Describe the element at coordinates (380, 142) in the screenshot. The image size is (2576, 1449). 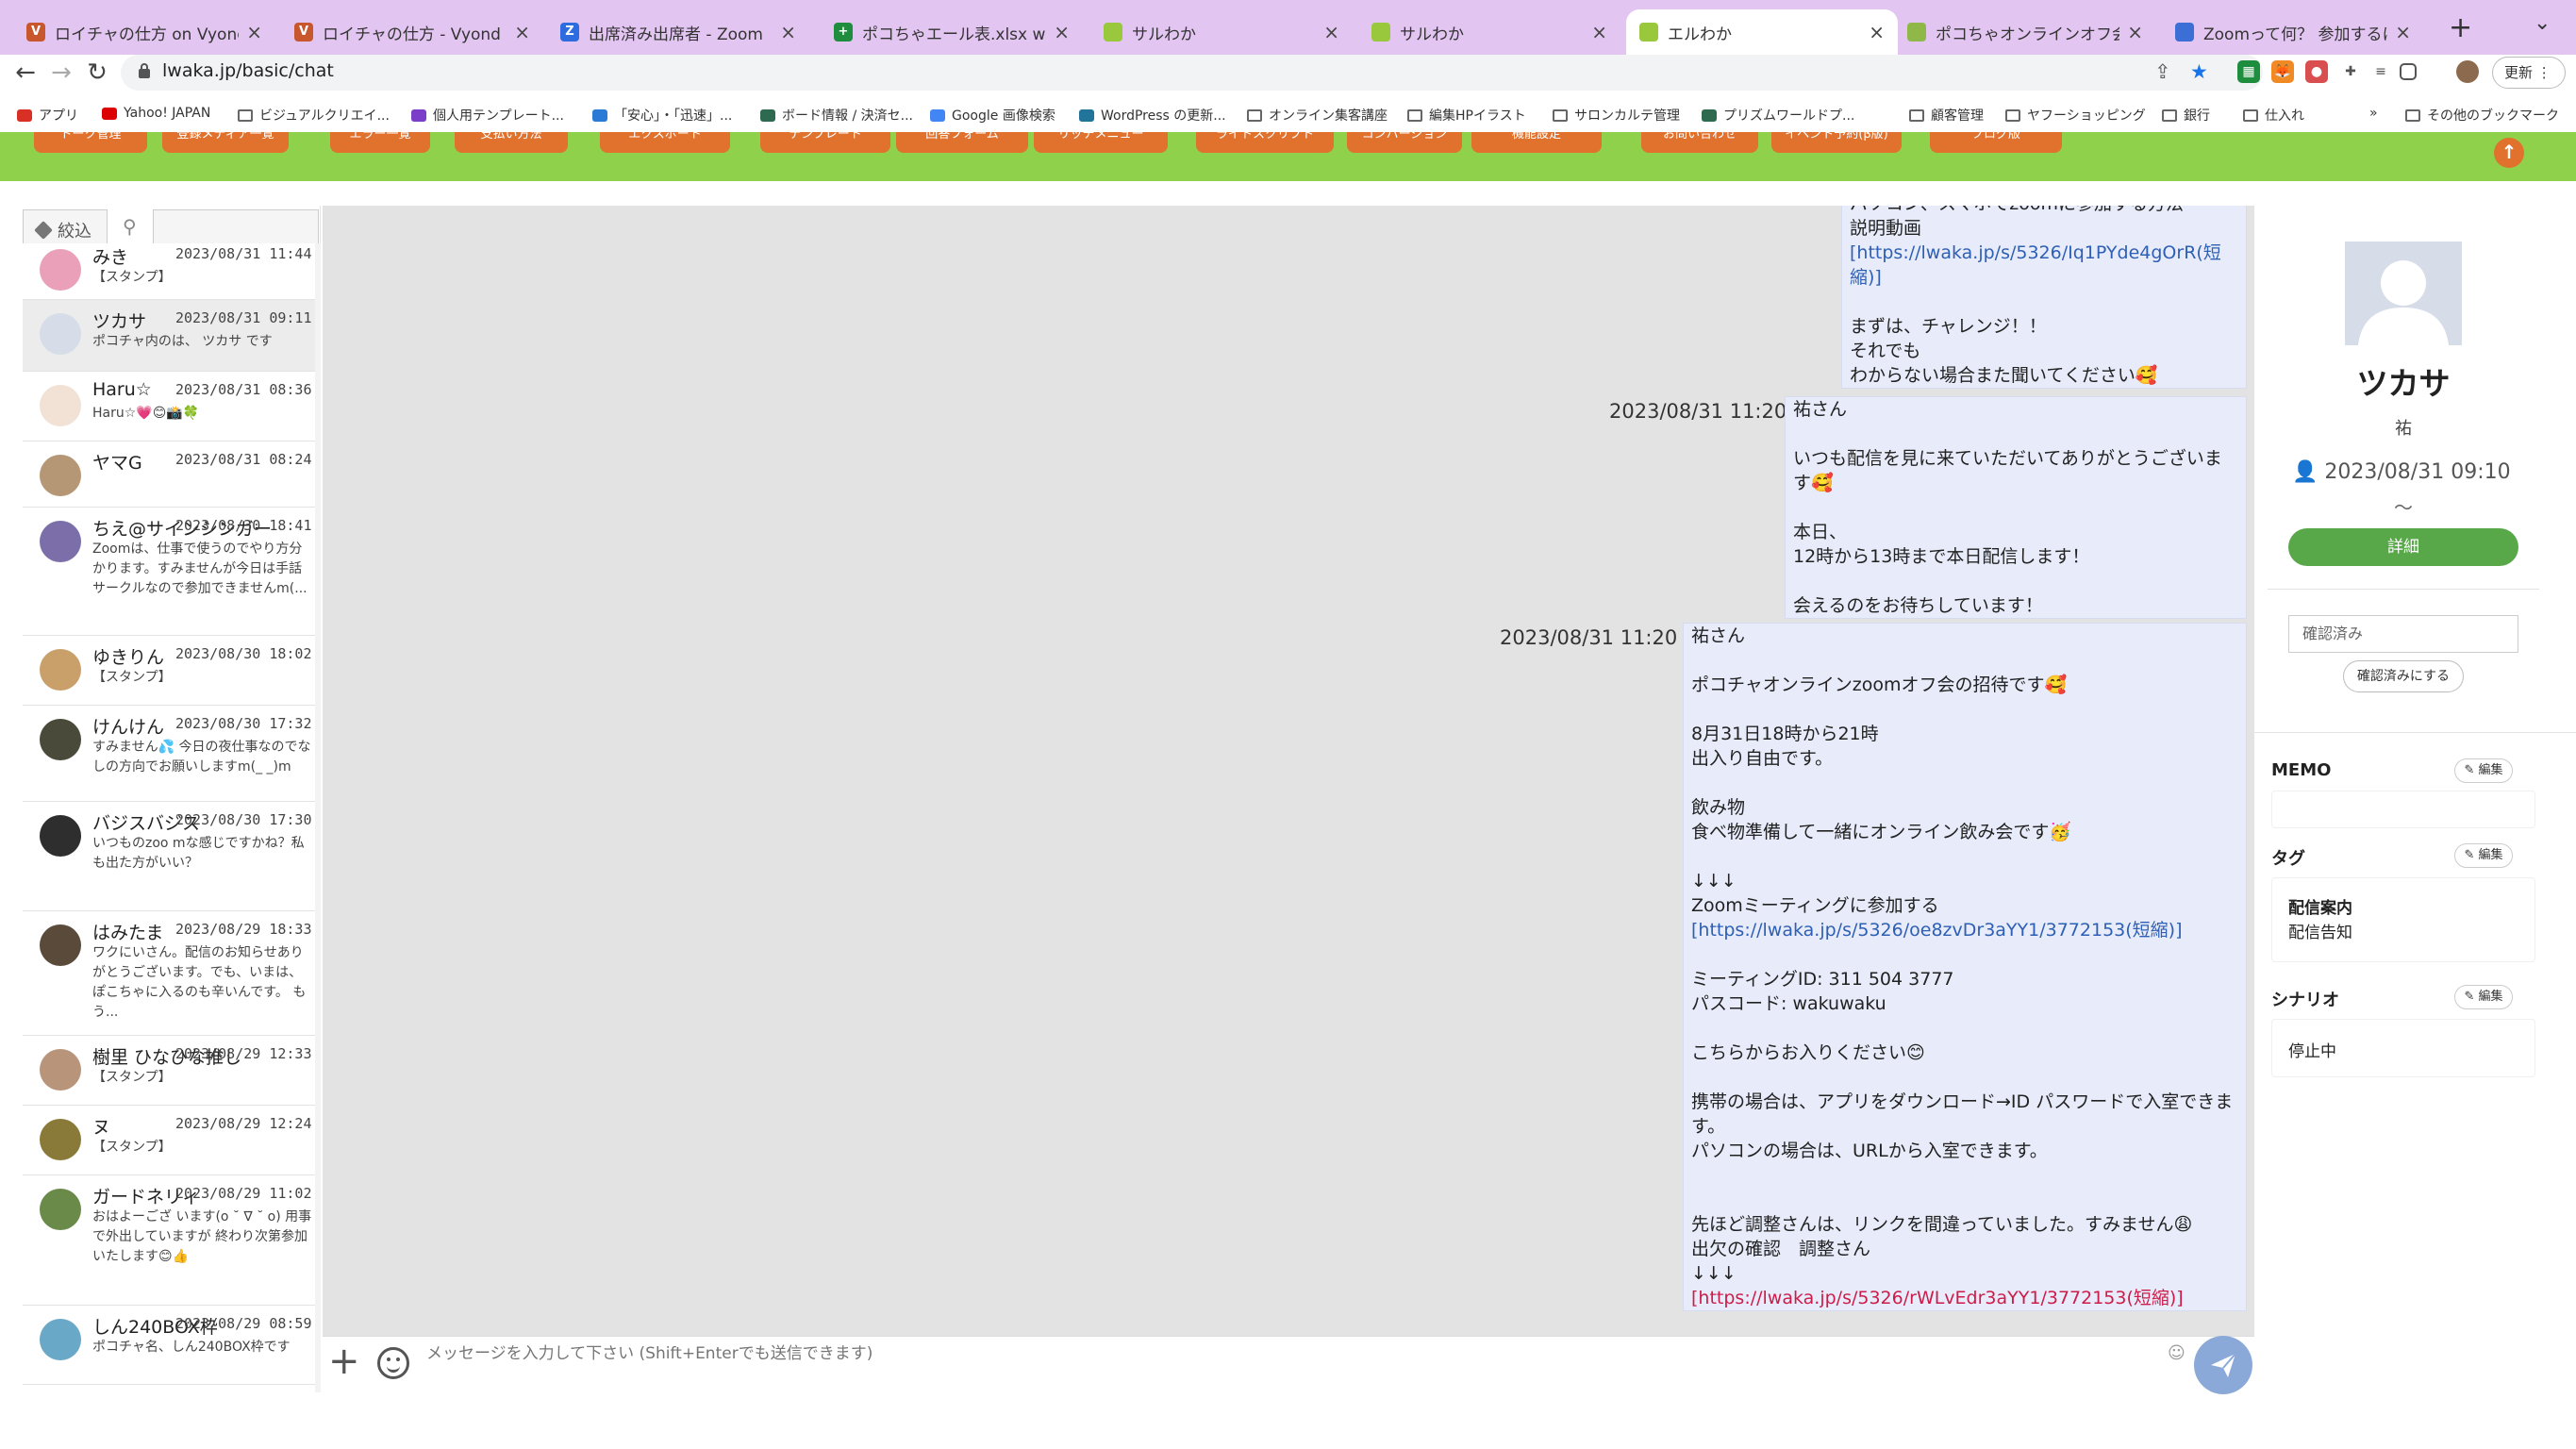
I see `nav-button: エラー一覧` at that location.